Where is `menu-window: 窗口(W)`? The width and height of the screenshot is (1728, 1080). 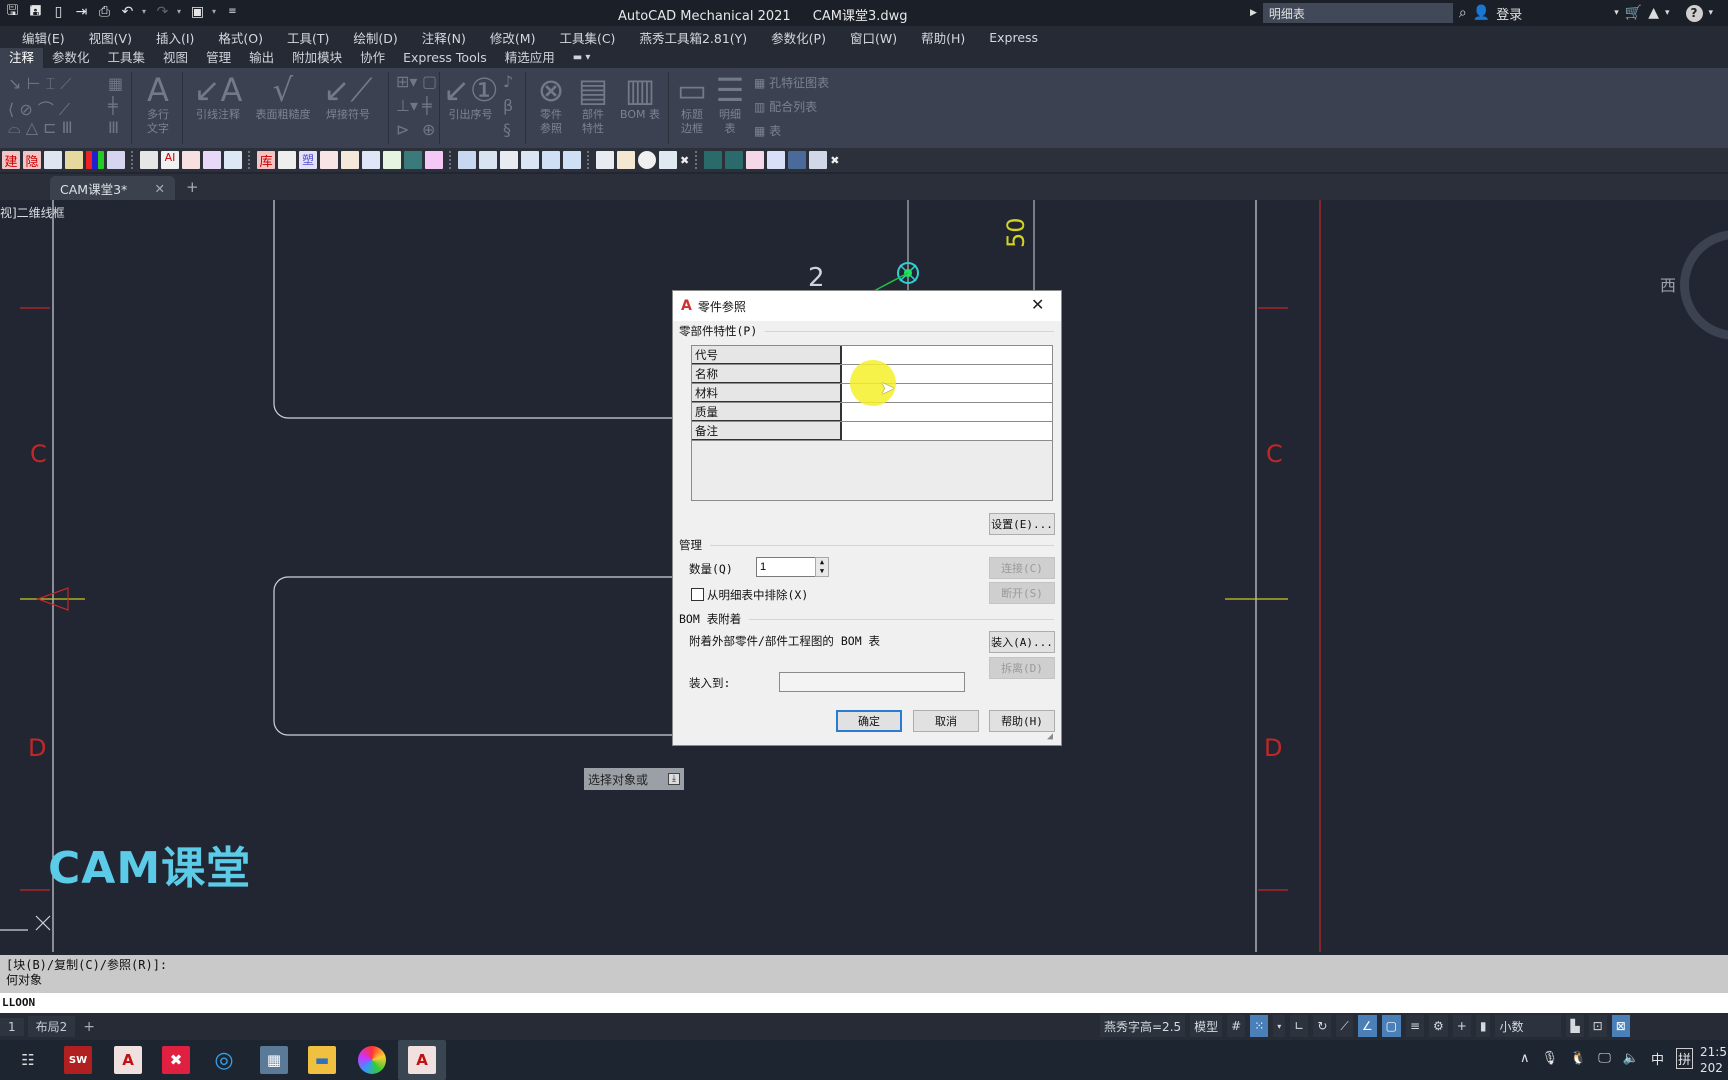 menu-window: 窗口(W) is located at coordinates (873, 37).